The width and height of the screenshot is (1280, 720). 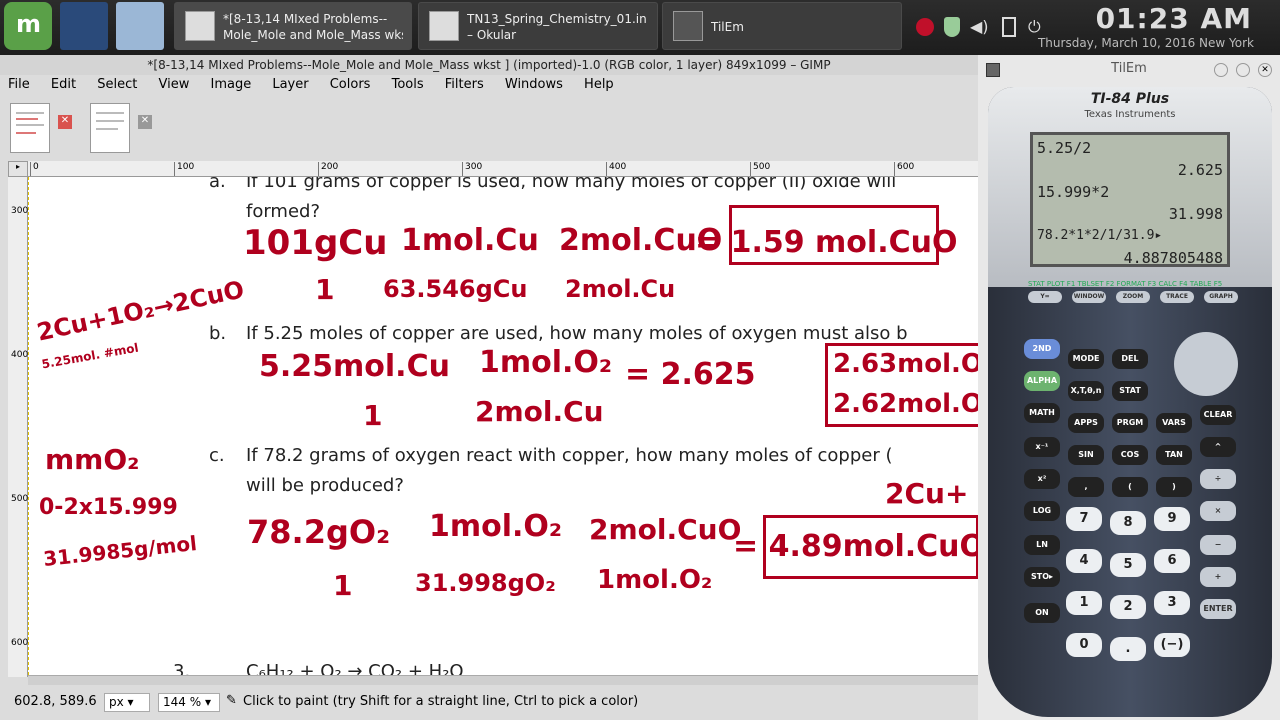 What do you see at coordinates (1174, 423) in the screenshot?
I see `key-vars: VARS` at bounding box center [1174, 423].